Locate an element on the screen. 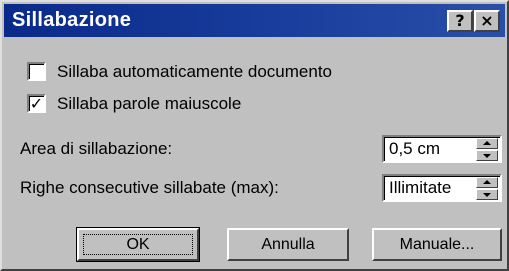  dialog-title: Sillabazione is located at coordinates (72, 20).